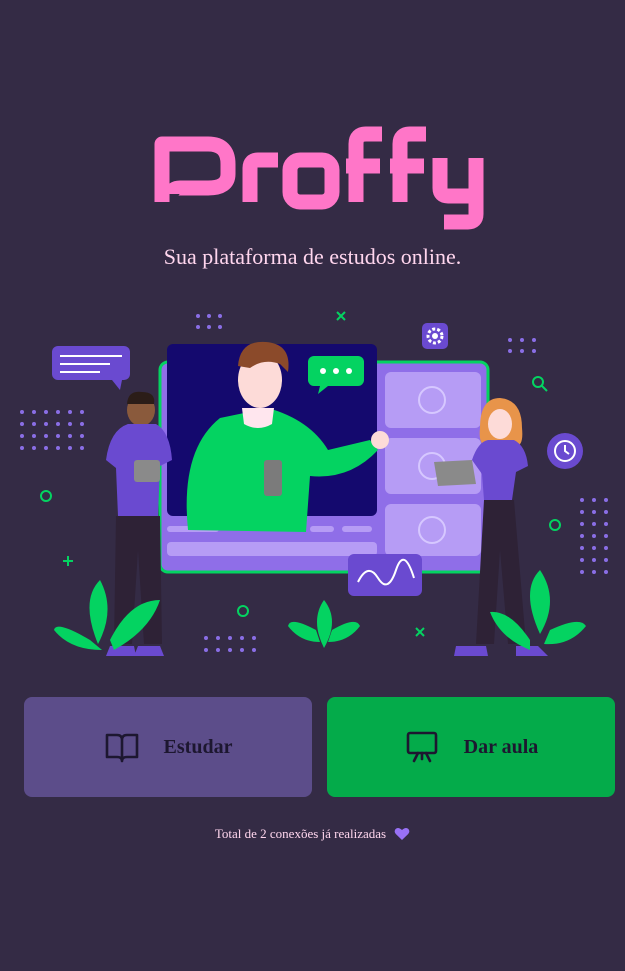 The height and width of the screenshot is (971, 625). What do you see at coordinates (501, 746) in the screenshot?
I see `teach-button-label: Dar aula` at bounding box center [501, 746].